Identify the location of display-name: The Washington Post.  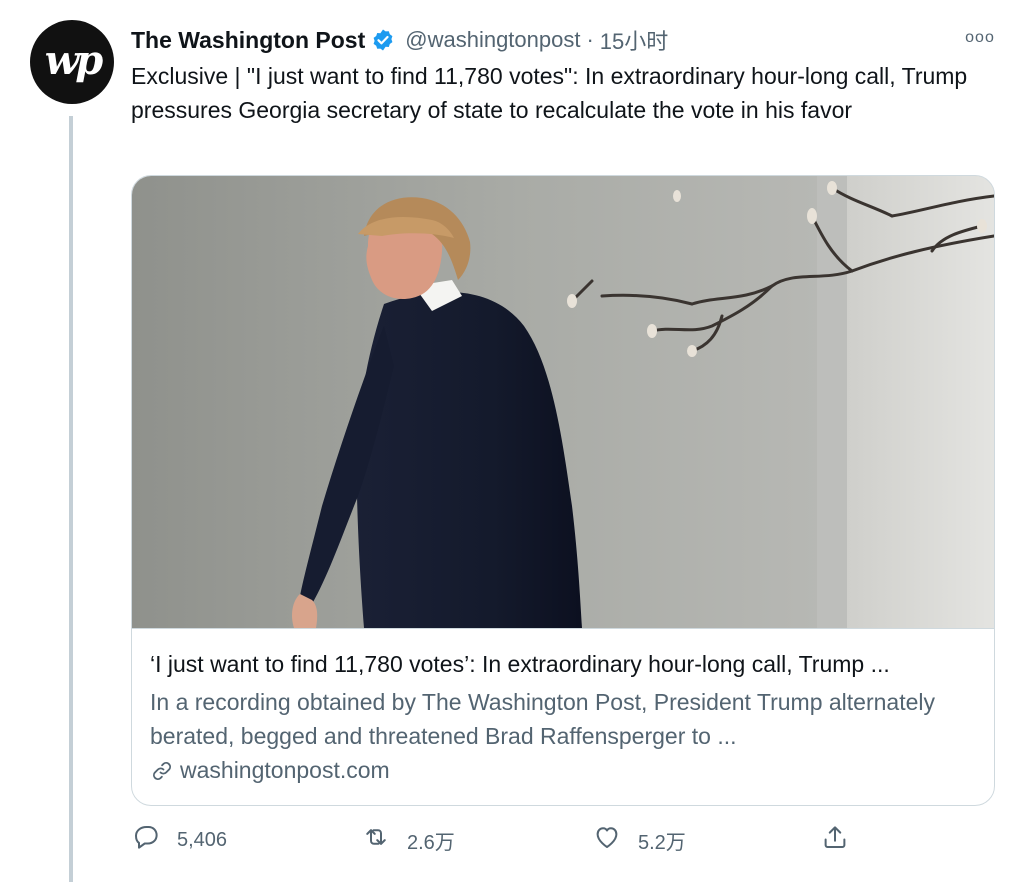
(248, 40).